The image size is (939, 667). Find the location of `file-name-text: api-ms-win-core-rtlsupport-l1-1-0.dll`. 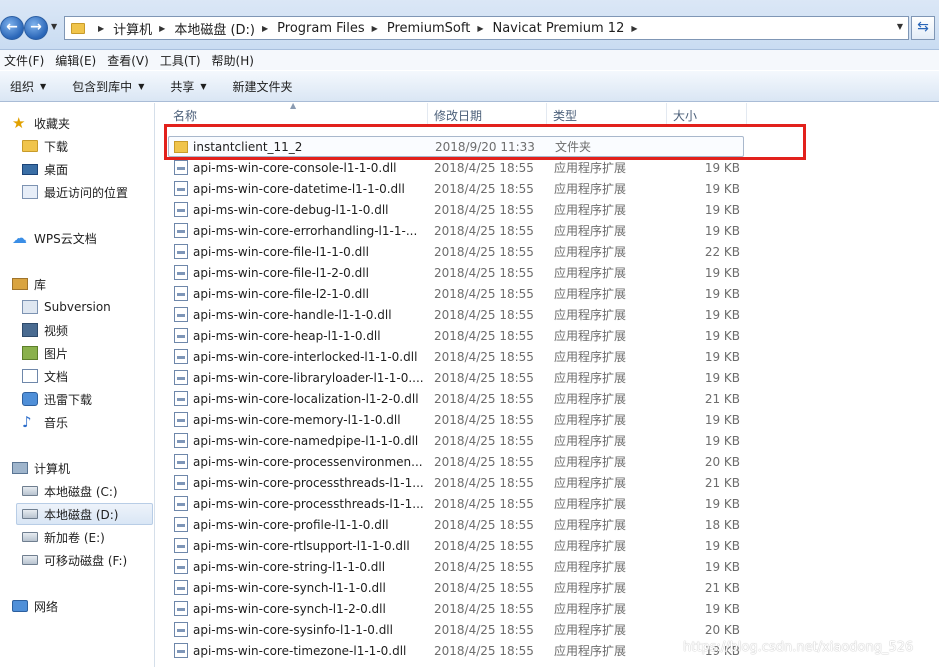

file-name-text: api-ms-win-core-rtlsupport-l1-1-0.dll is located at coordinates (301, 545).